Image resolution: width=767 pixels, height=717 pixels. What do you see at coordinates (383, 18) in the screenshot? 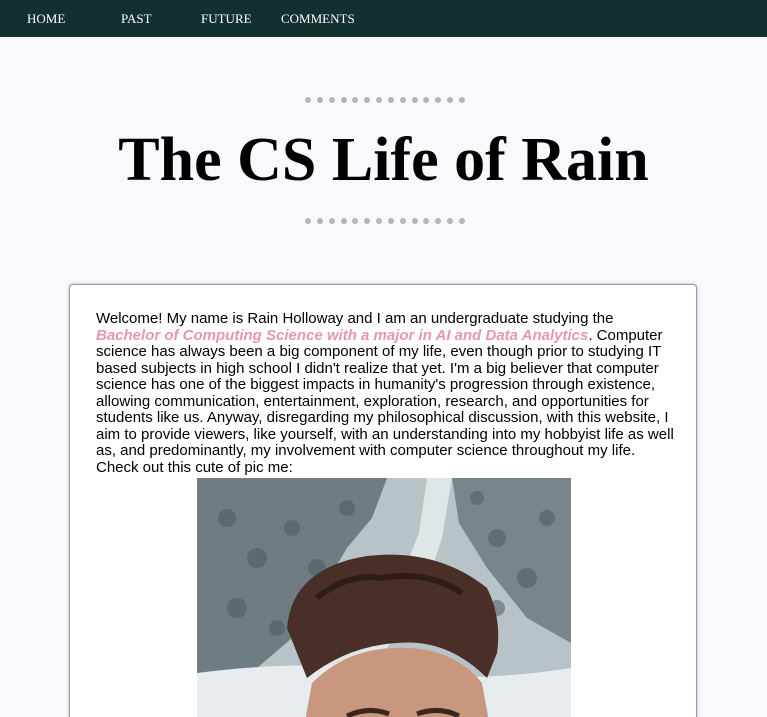
I see `top-navbar: HOME PAST FUTURE COMMENTS` at bounding box center [383, 18].